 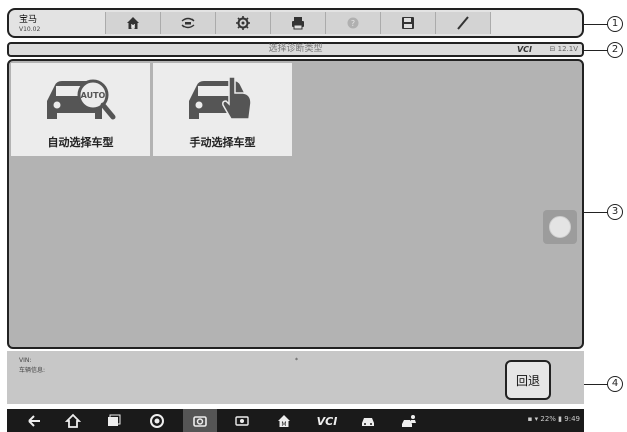 I want to click on floating-button-dot-icon, so click(x=560, y=227).